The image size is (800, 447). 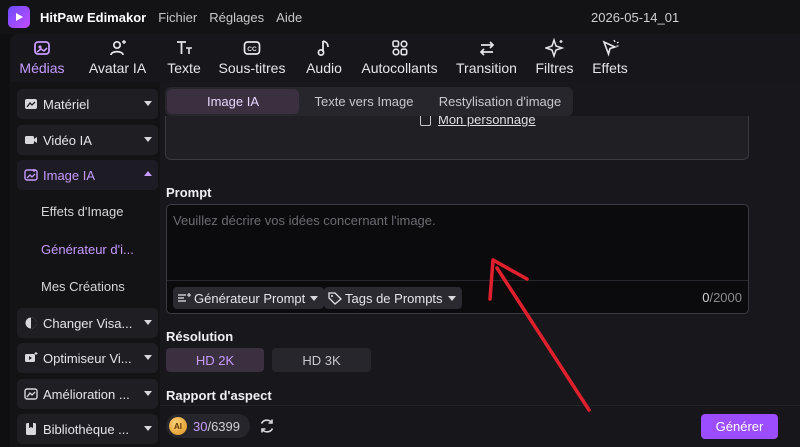 What do you see at coordinates (486, 68) in the screenshot?
I see `tool-transition-label: Transition` at bounding box center [486, 68].